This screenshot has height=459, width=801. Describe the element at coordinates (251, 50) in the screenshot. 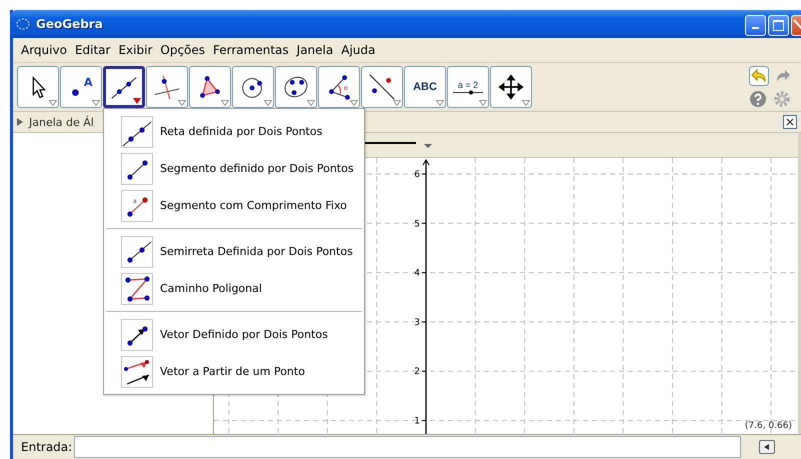

I see `menu-item: Ferramentas` at that location.